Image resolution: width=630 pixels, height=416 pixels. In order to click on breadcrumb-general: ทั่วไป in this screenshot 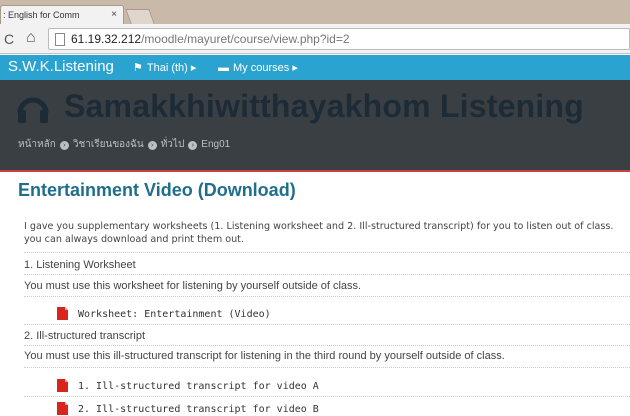, I will do `click(173, 144)`.